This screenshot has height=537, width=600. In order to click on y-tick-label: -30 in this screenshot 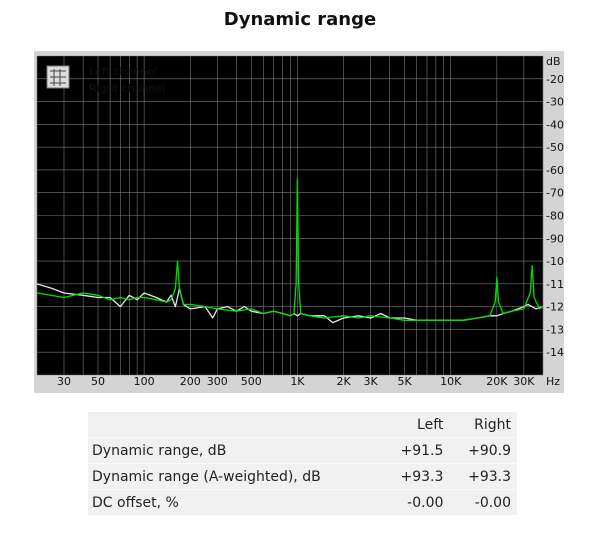, I will do `click(555, 102)`.